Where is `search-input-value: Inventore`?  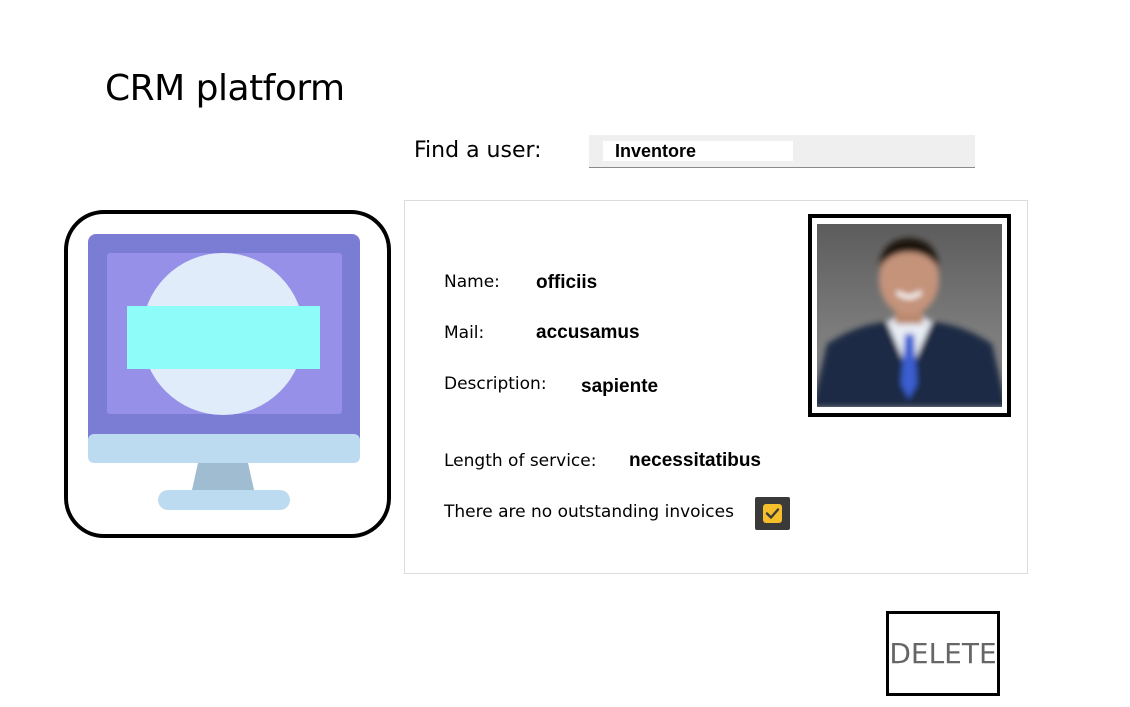
search-input-value: Inventore is located at coordinates (698, 151).